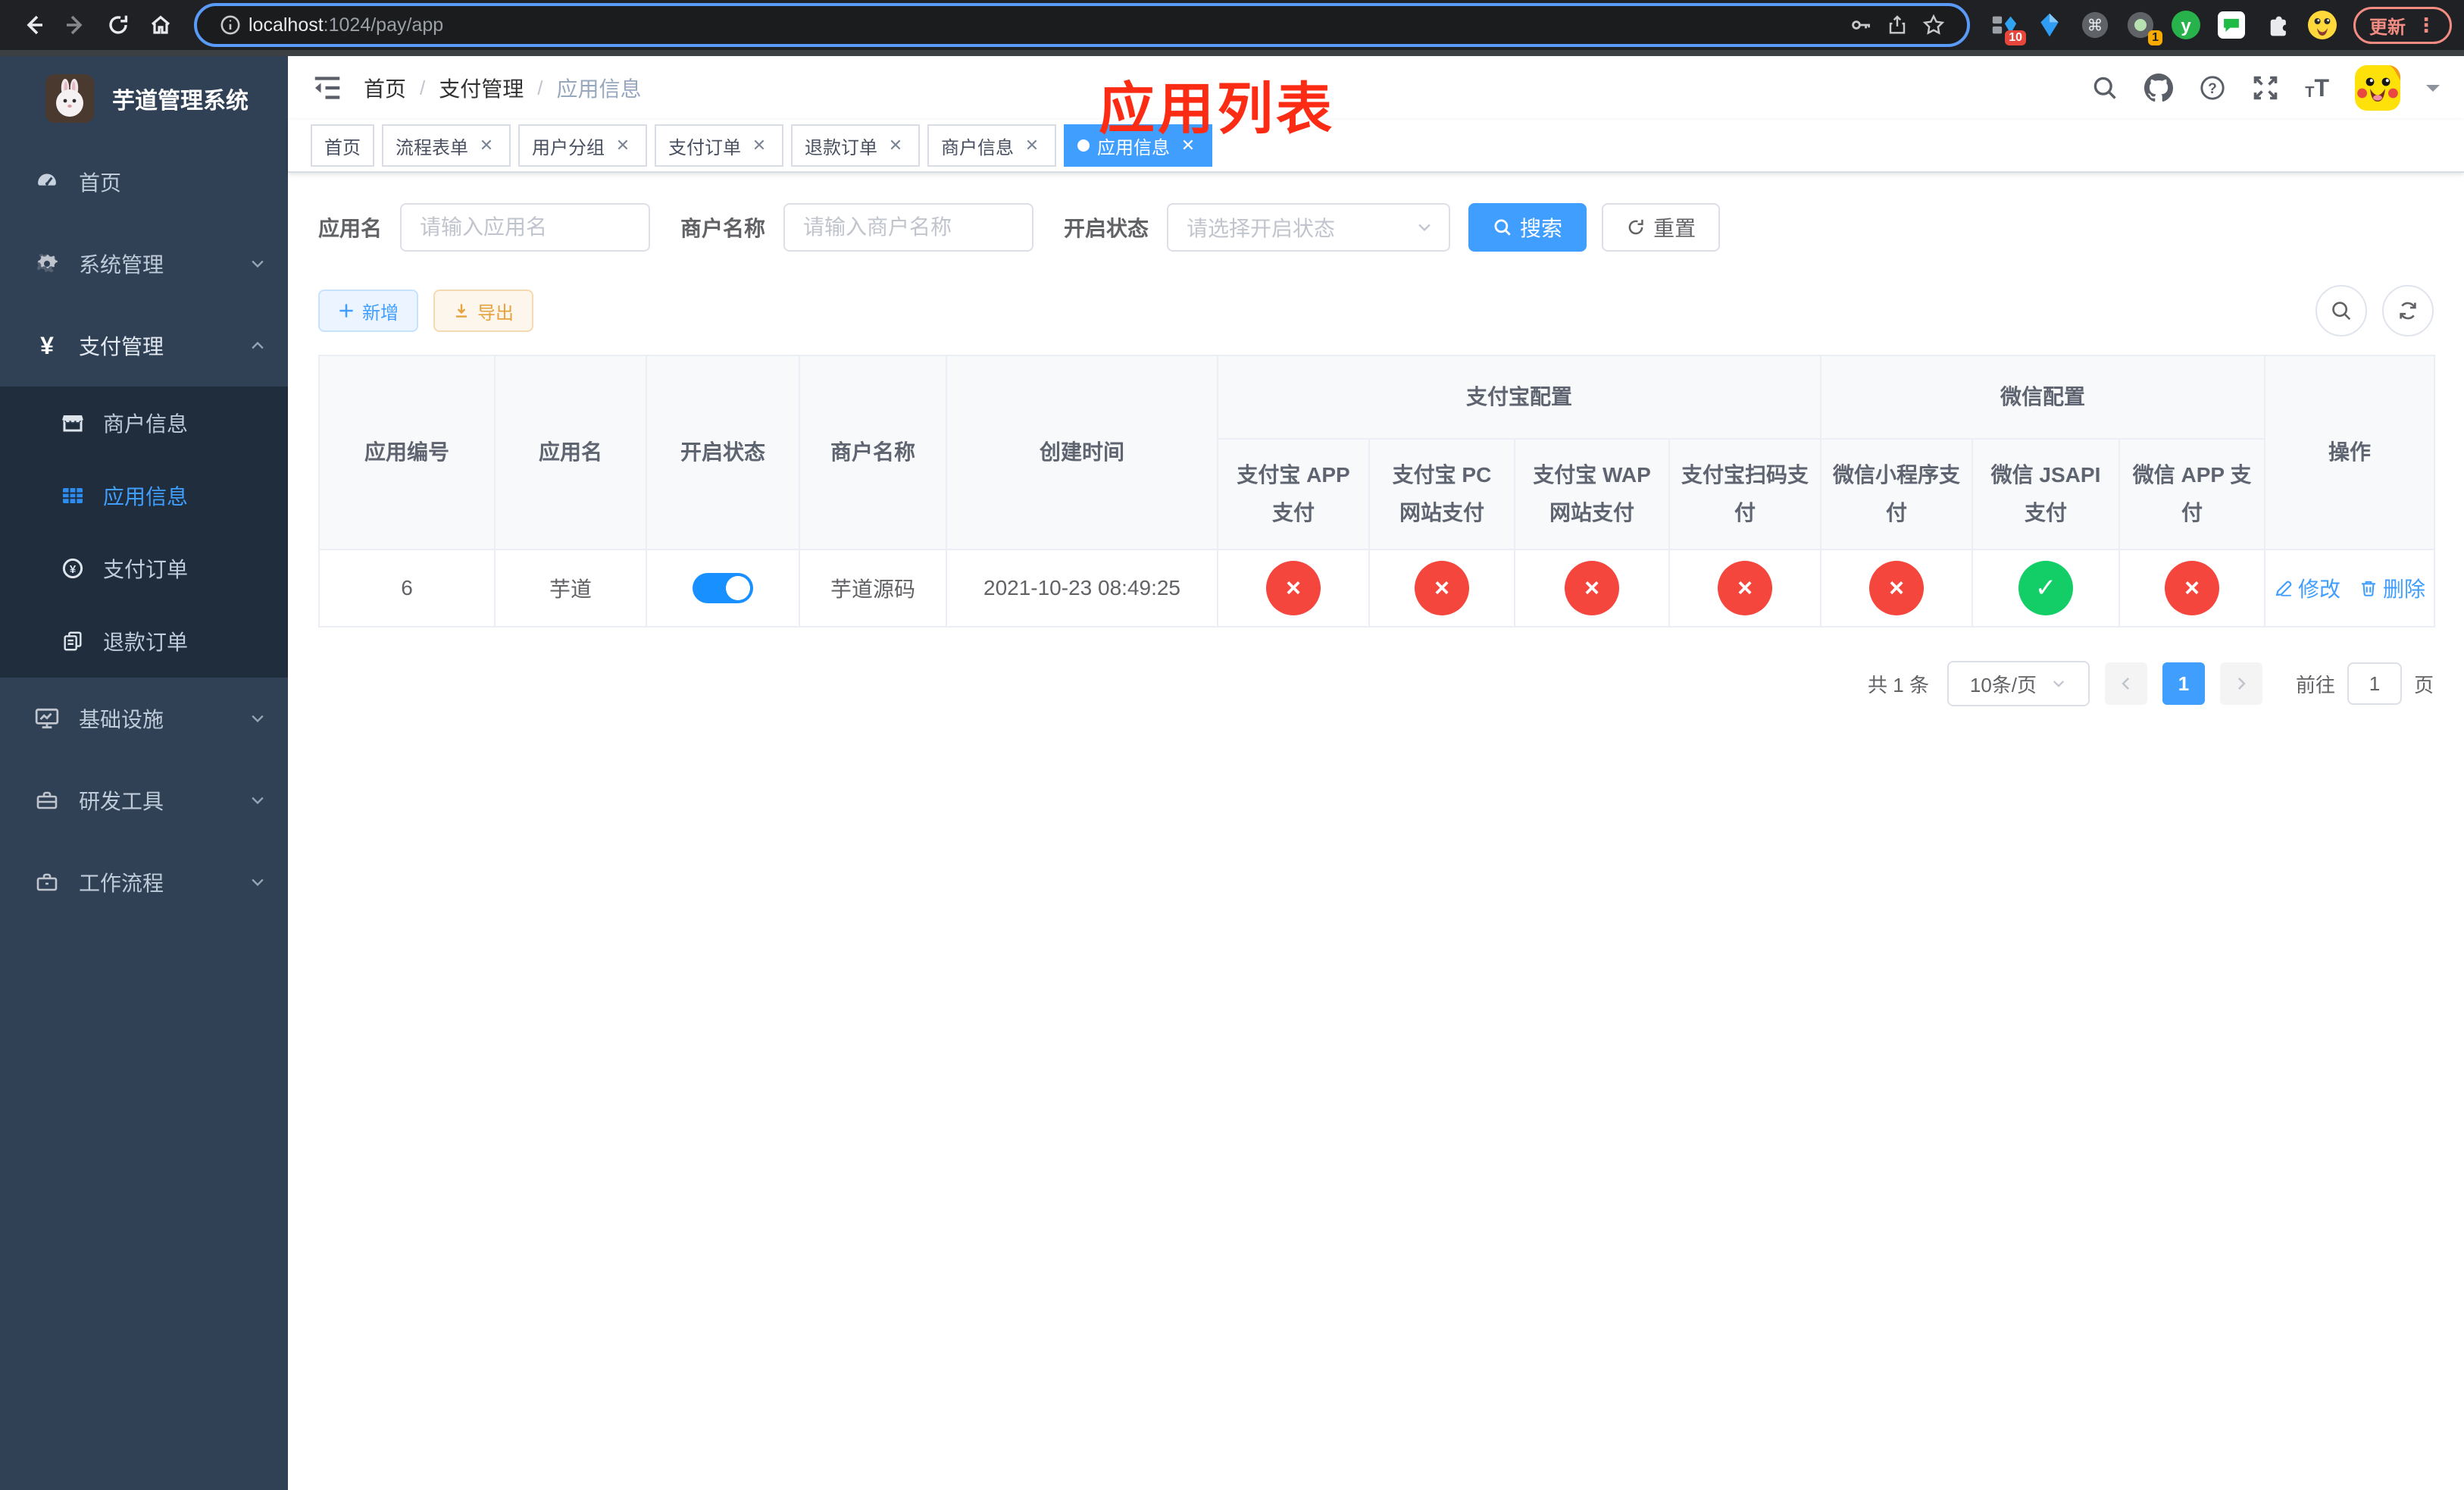 The width and height of the screenshot is (2464, 1490). I want to click on add-button: 新增, so click(368, 311).